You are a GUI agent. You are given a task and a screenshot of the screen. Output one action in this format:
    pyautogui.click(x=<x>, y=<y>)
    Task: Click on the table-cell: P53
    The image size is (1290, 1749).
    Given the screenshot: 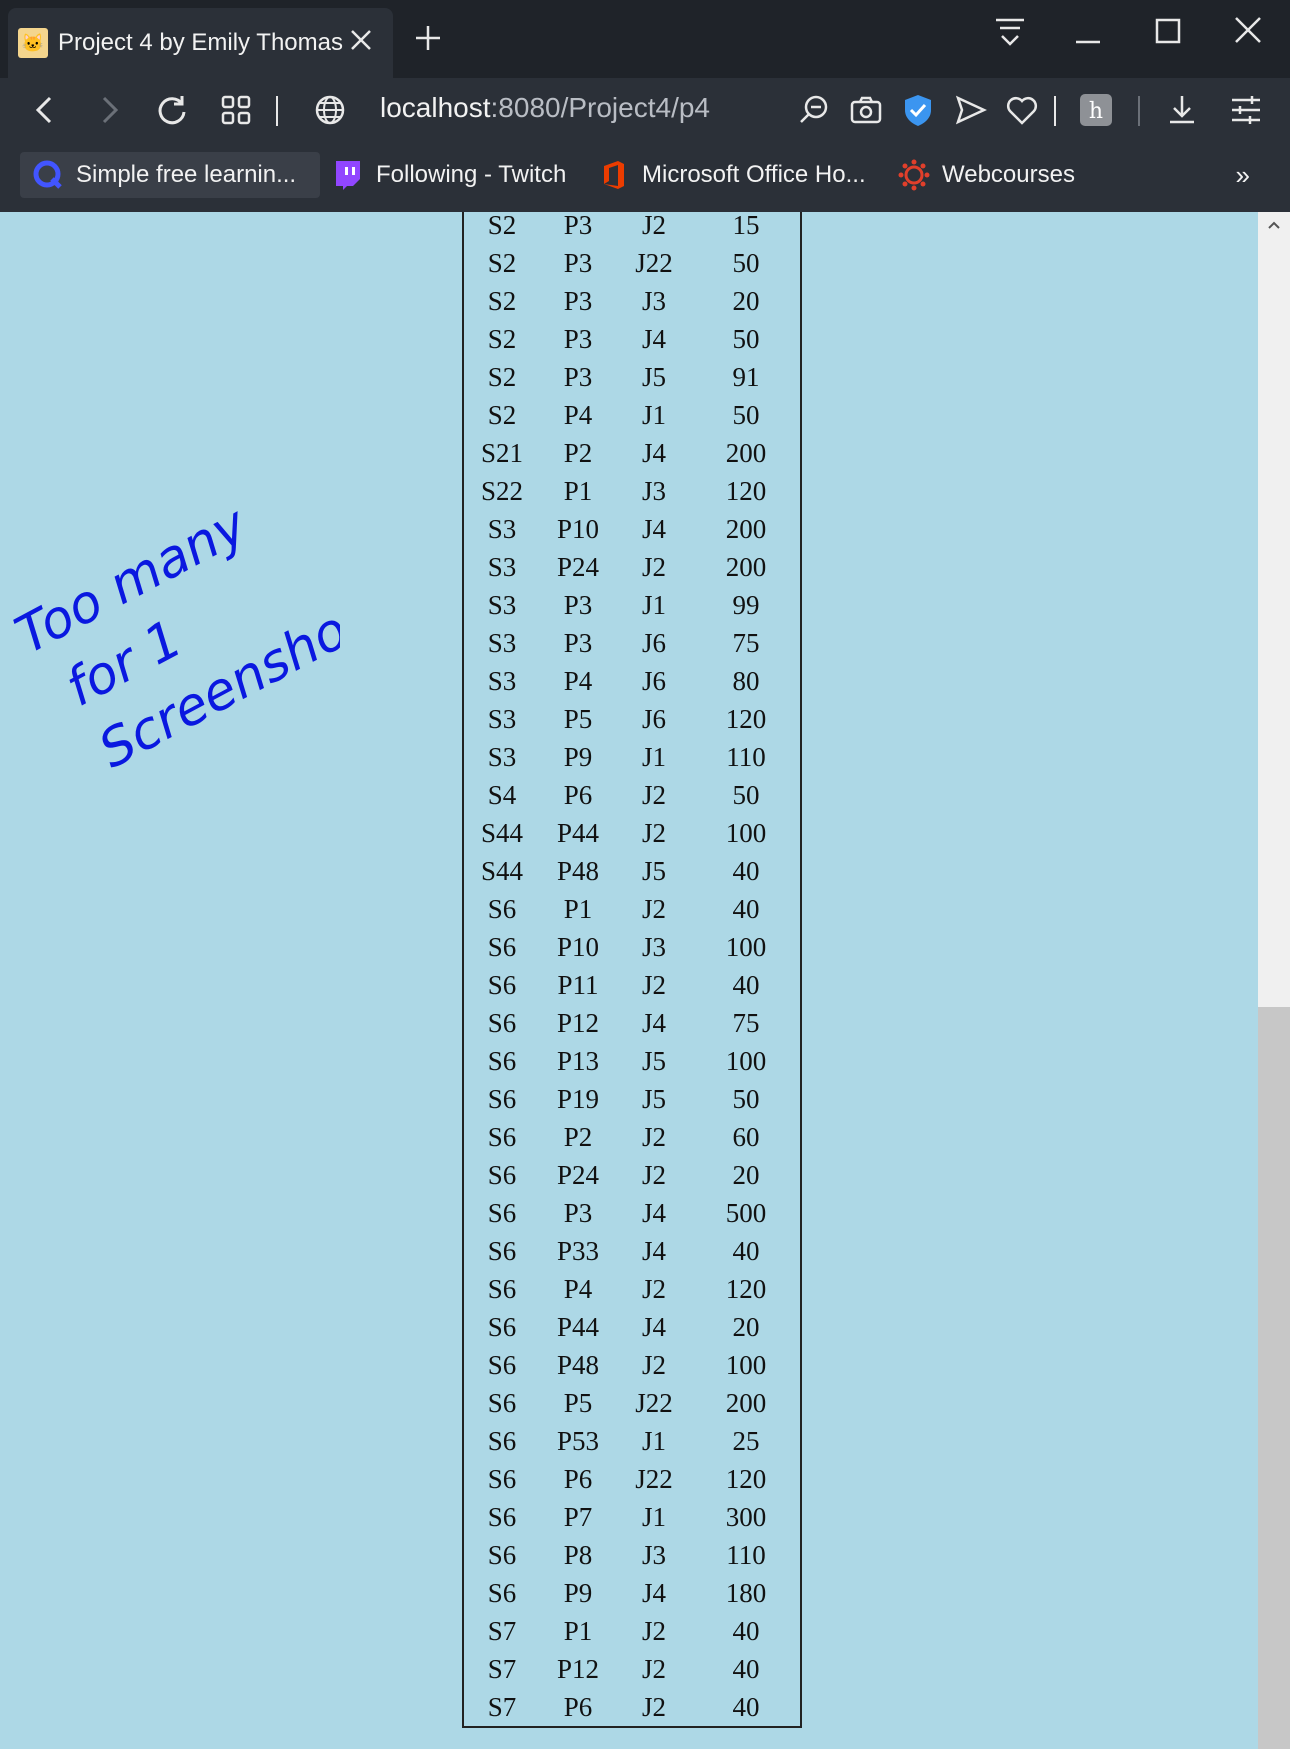 What is the action you would take?
    pyautogui.click(x=578, y=1440)
    